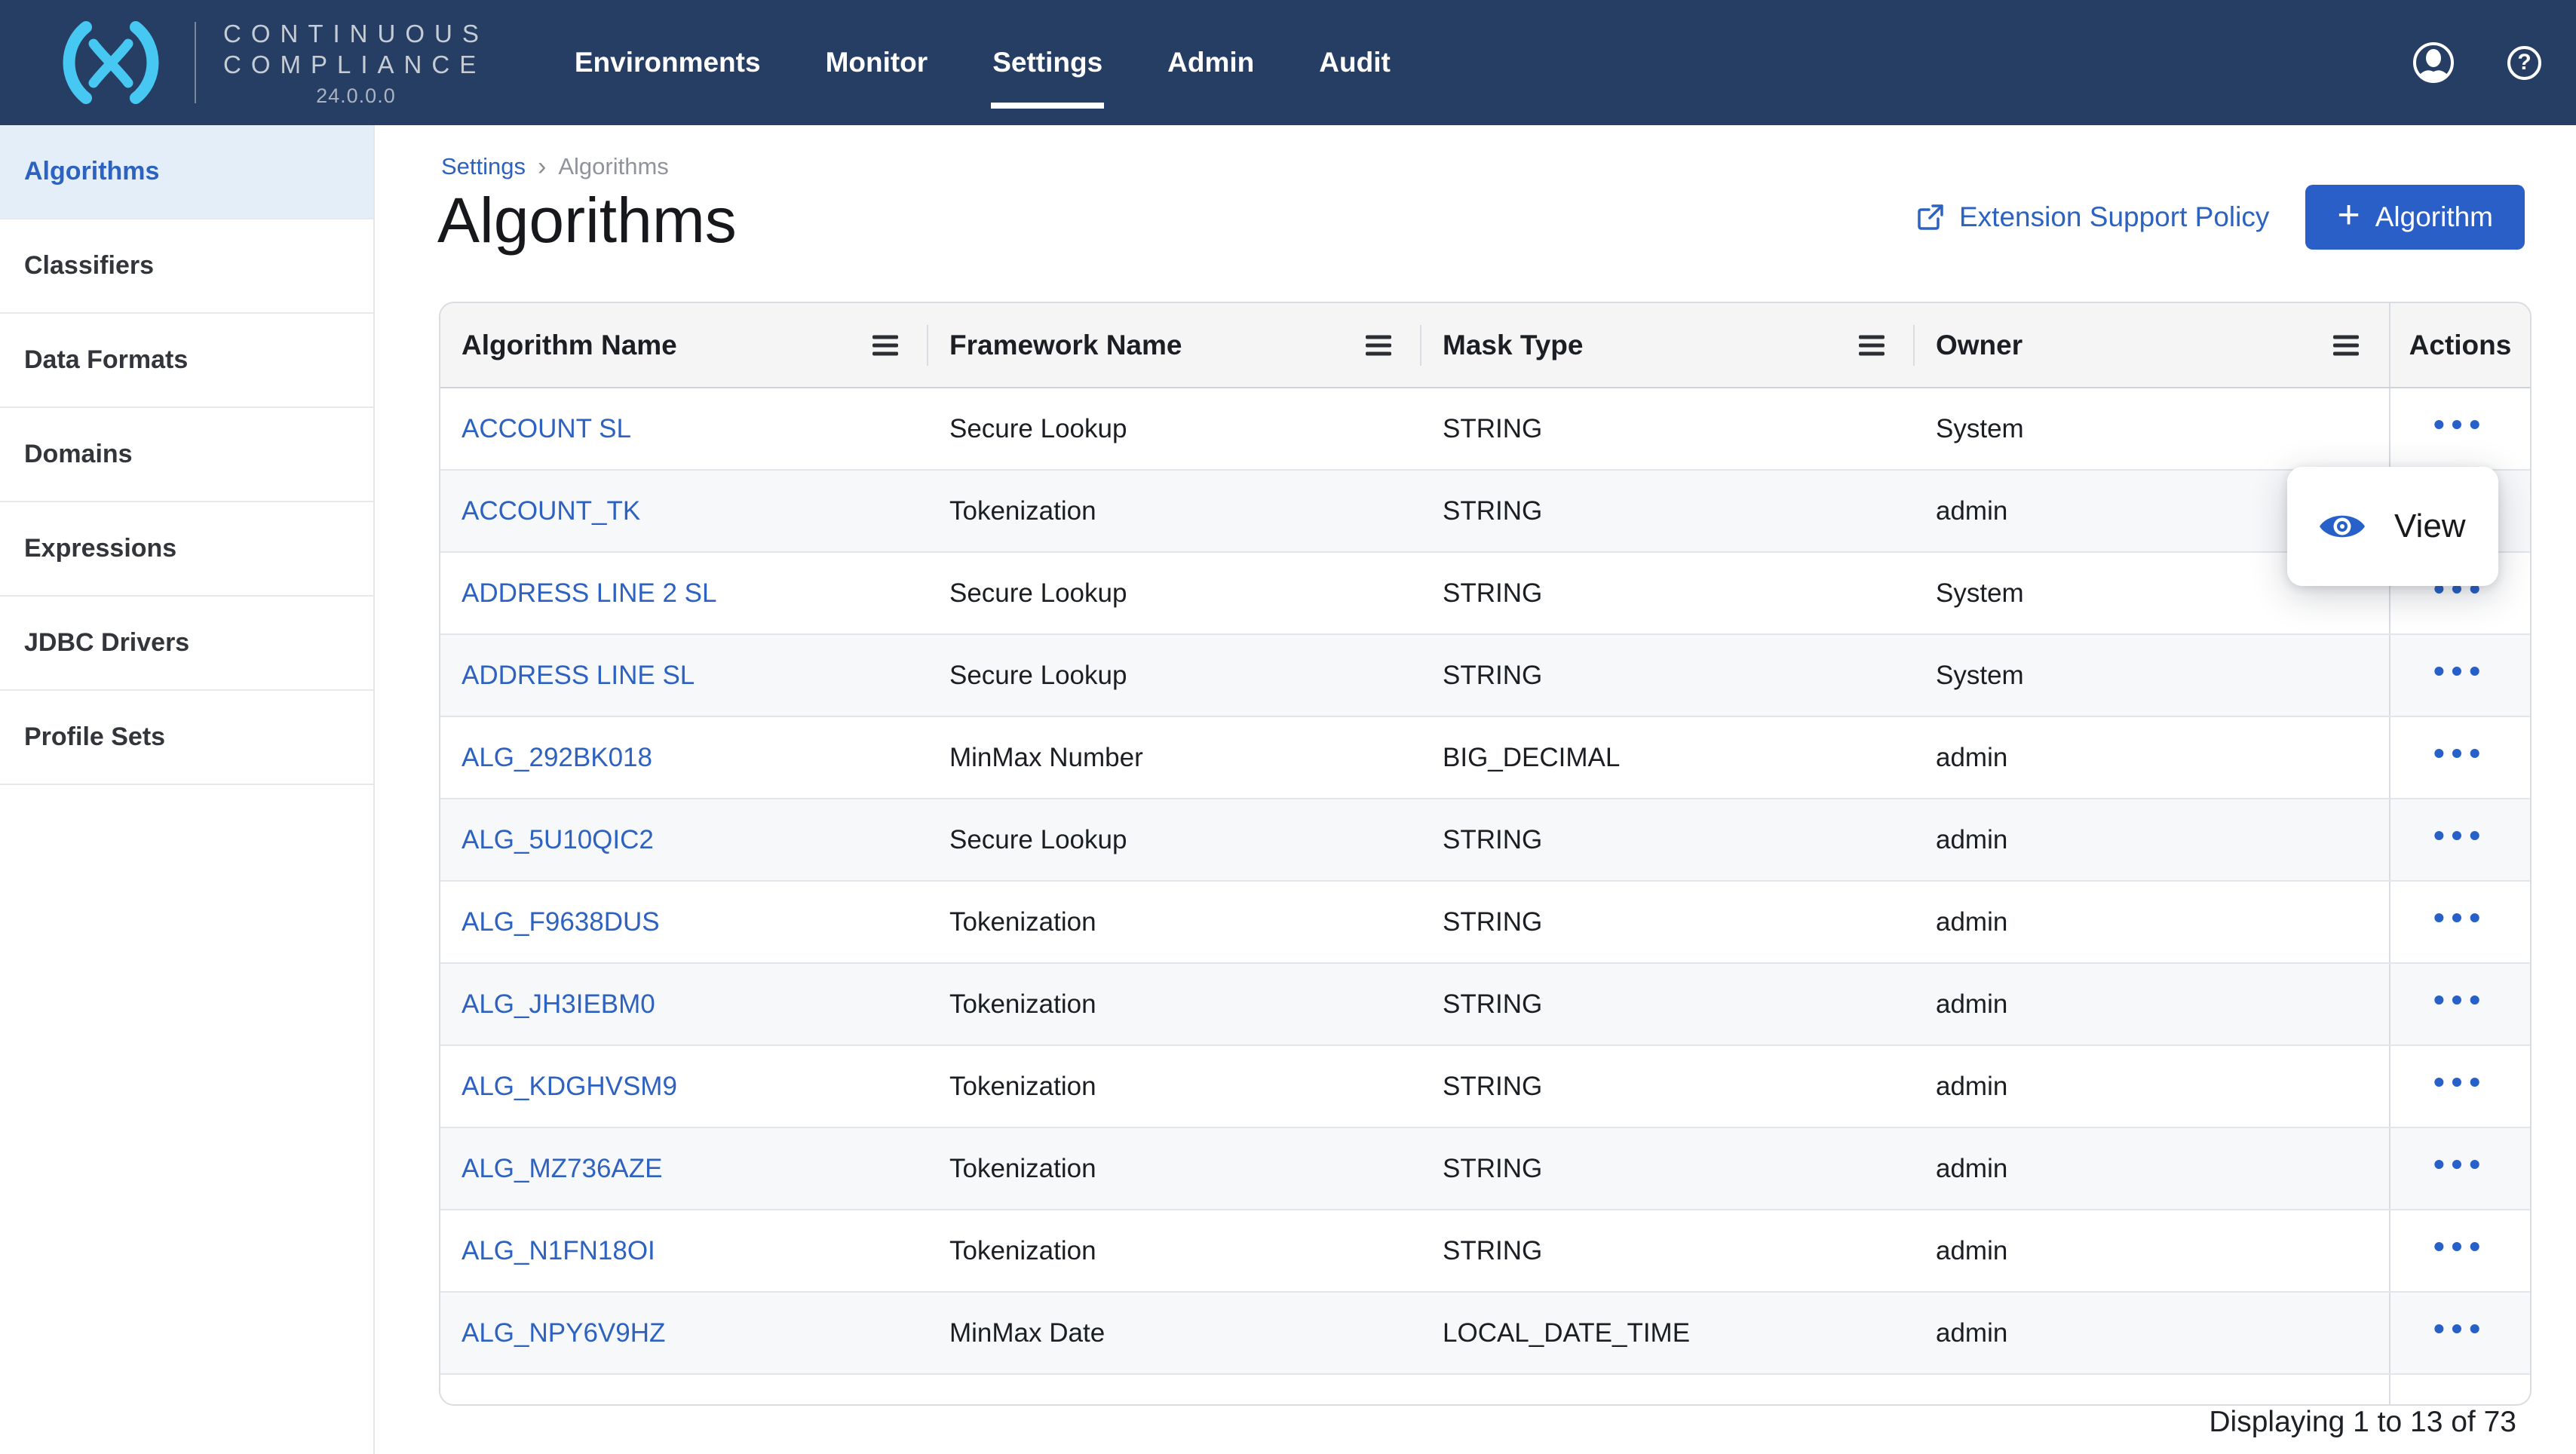  I want to click on column-header-framework-name: Framework Name, so click(1174, 345).